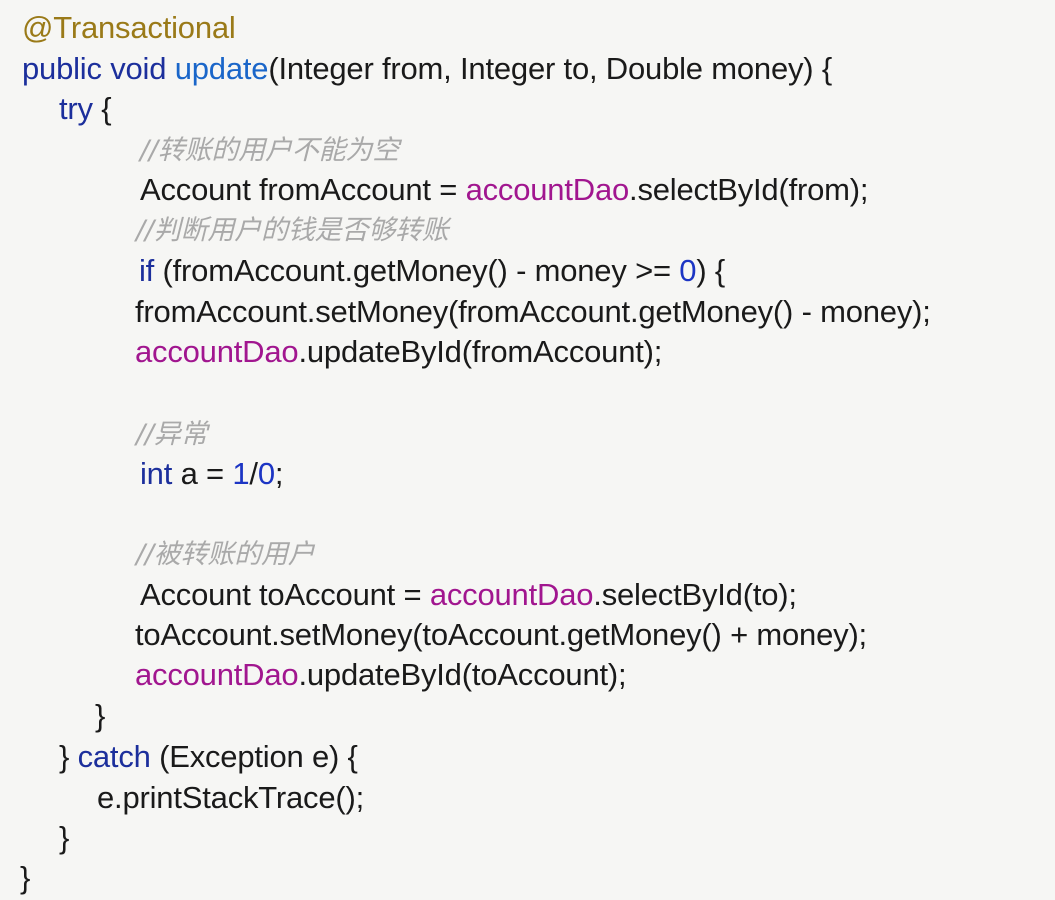  I want to click on comment-line-4: //被转账的用户, so click(225, 554).